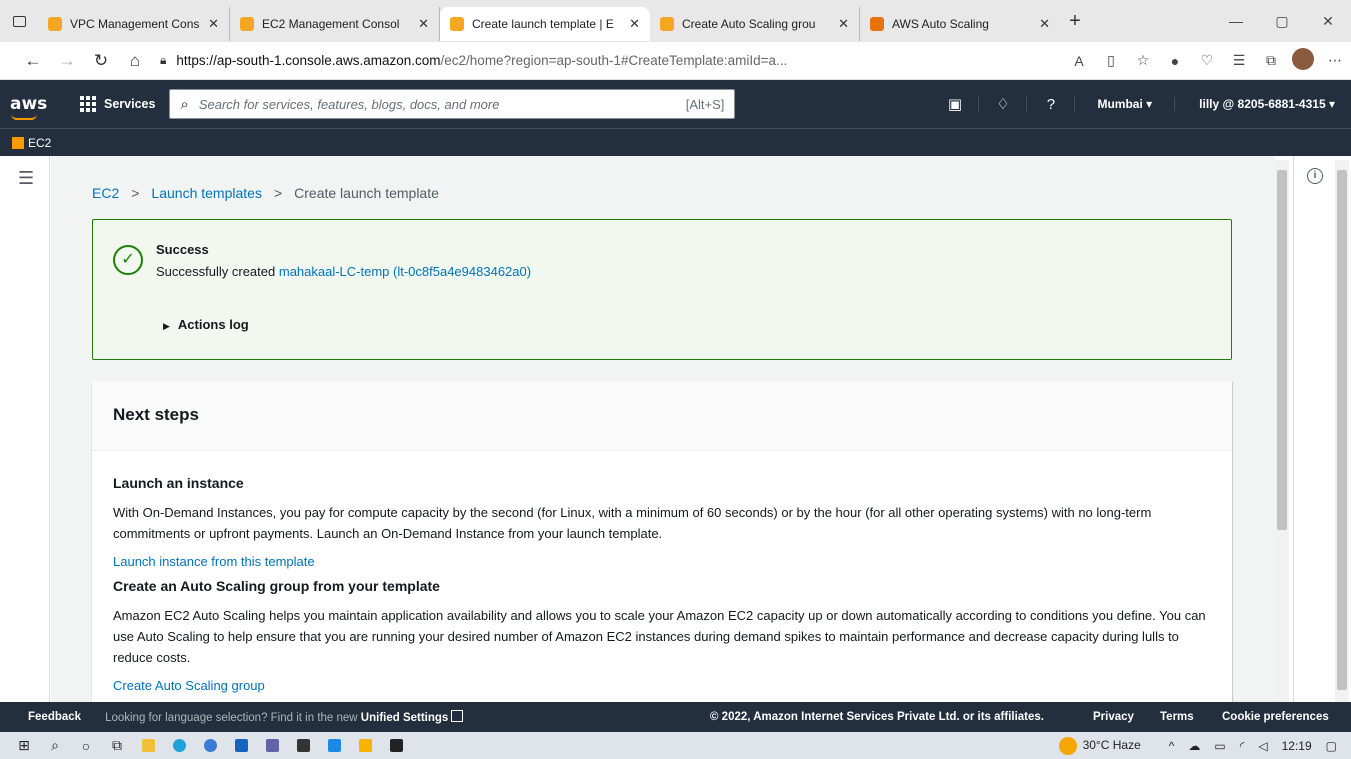  I want to click on close-window-icon: ✕, so click(1328, 21).